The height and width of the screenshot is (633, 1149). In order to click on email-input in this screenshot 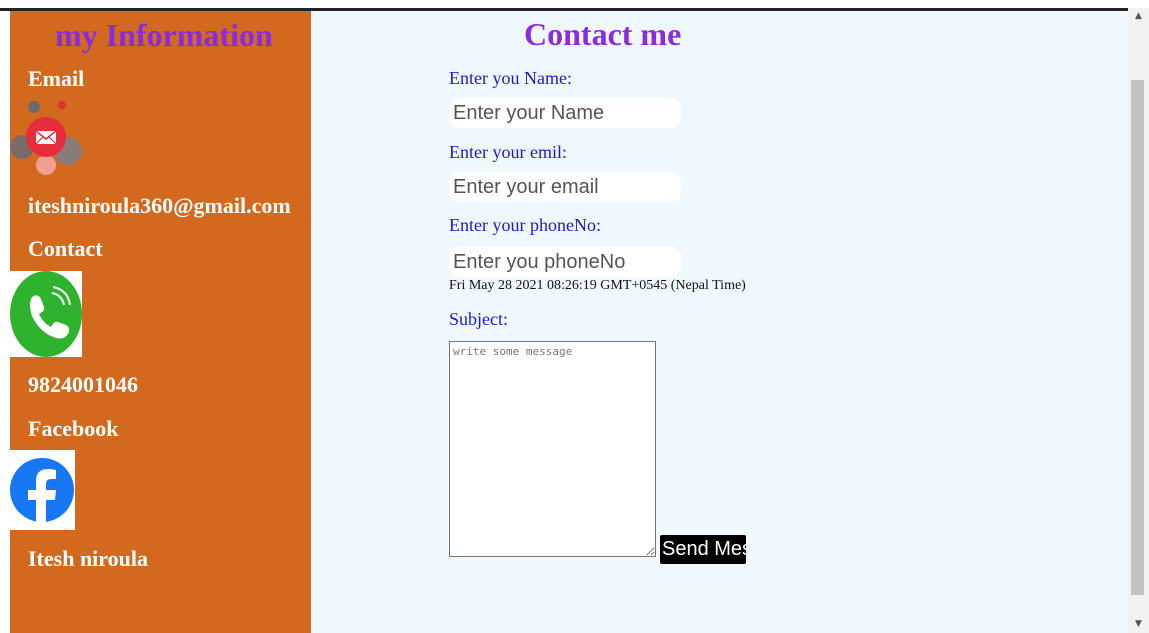, I will do `click(565, 187)`.